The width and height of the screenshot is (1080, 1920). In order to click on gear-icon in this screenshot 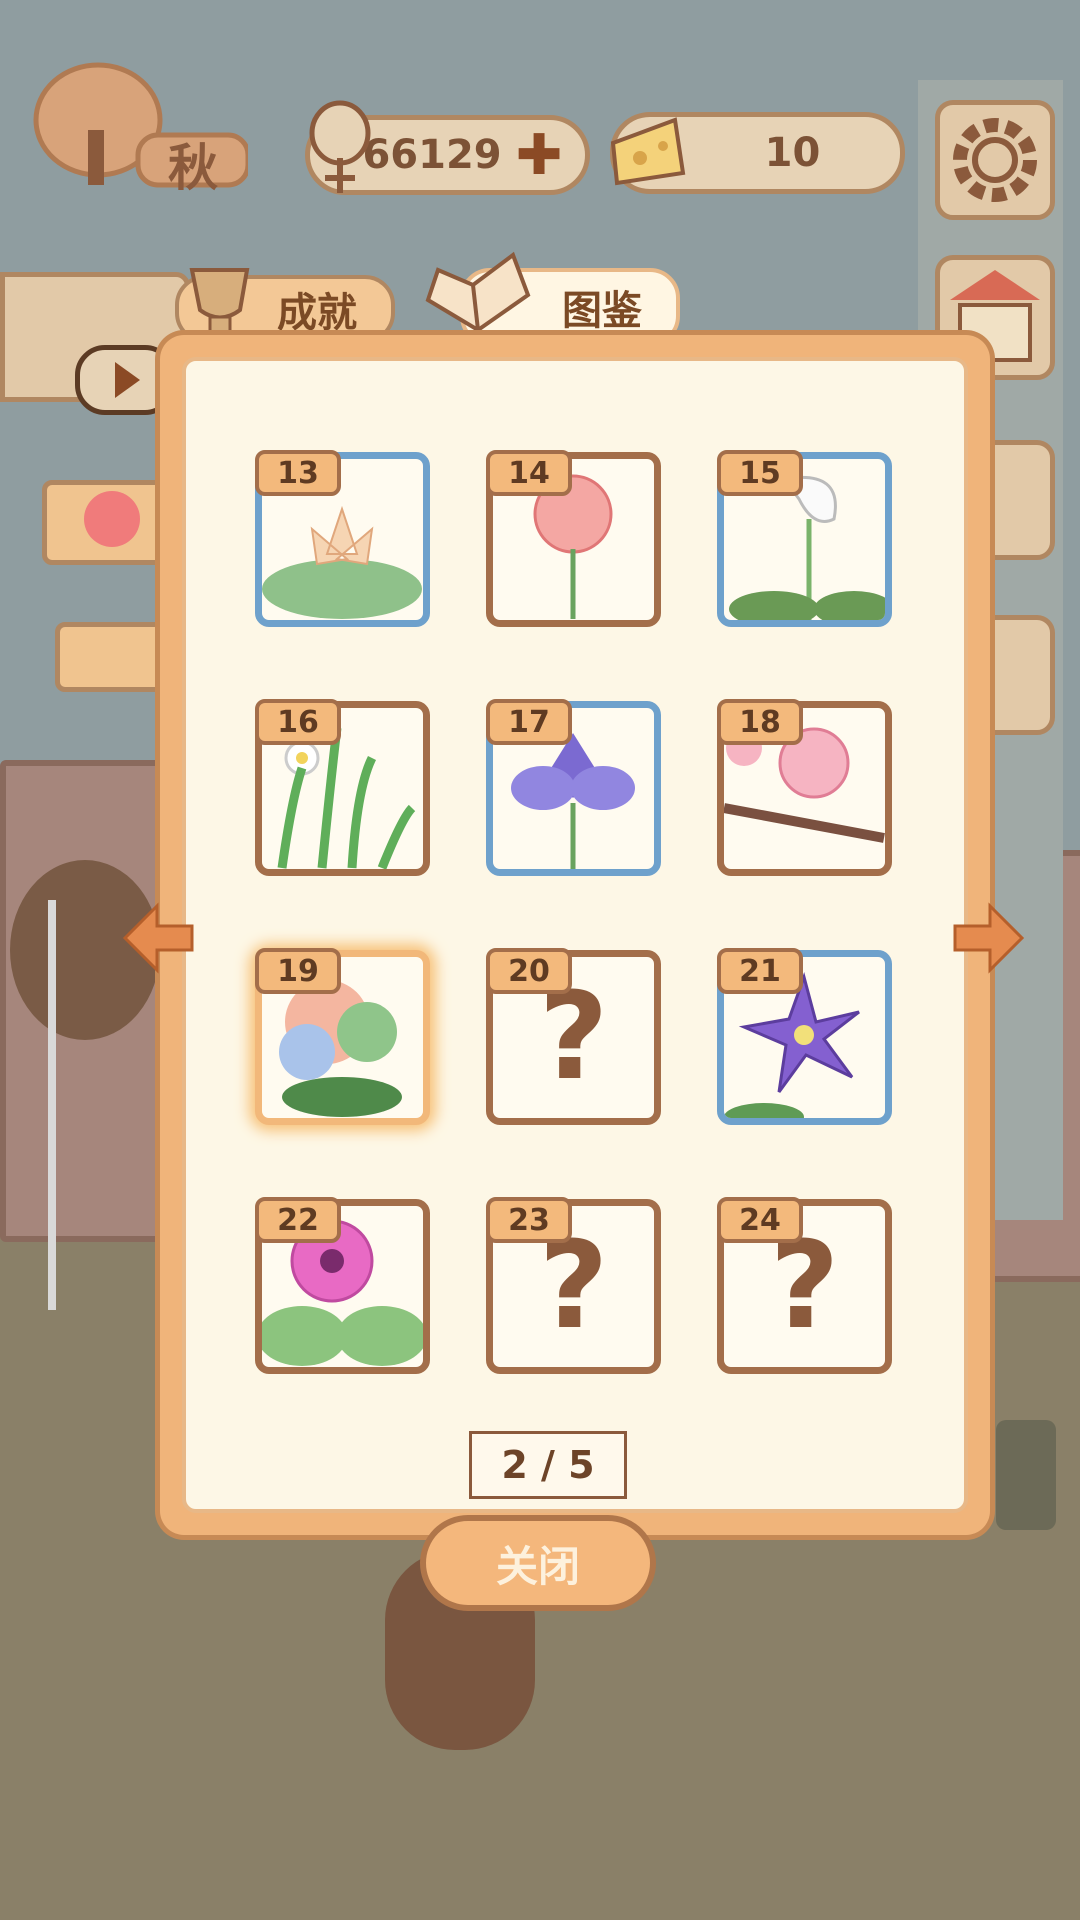, I will do `click(995, 160)`.